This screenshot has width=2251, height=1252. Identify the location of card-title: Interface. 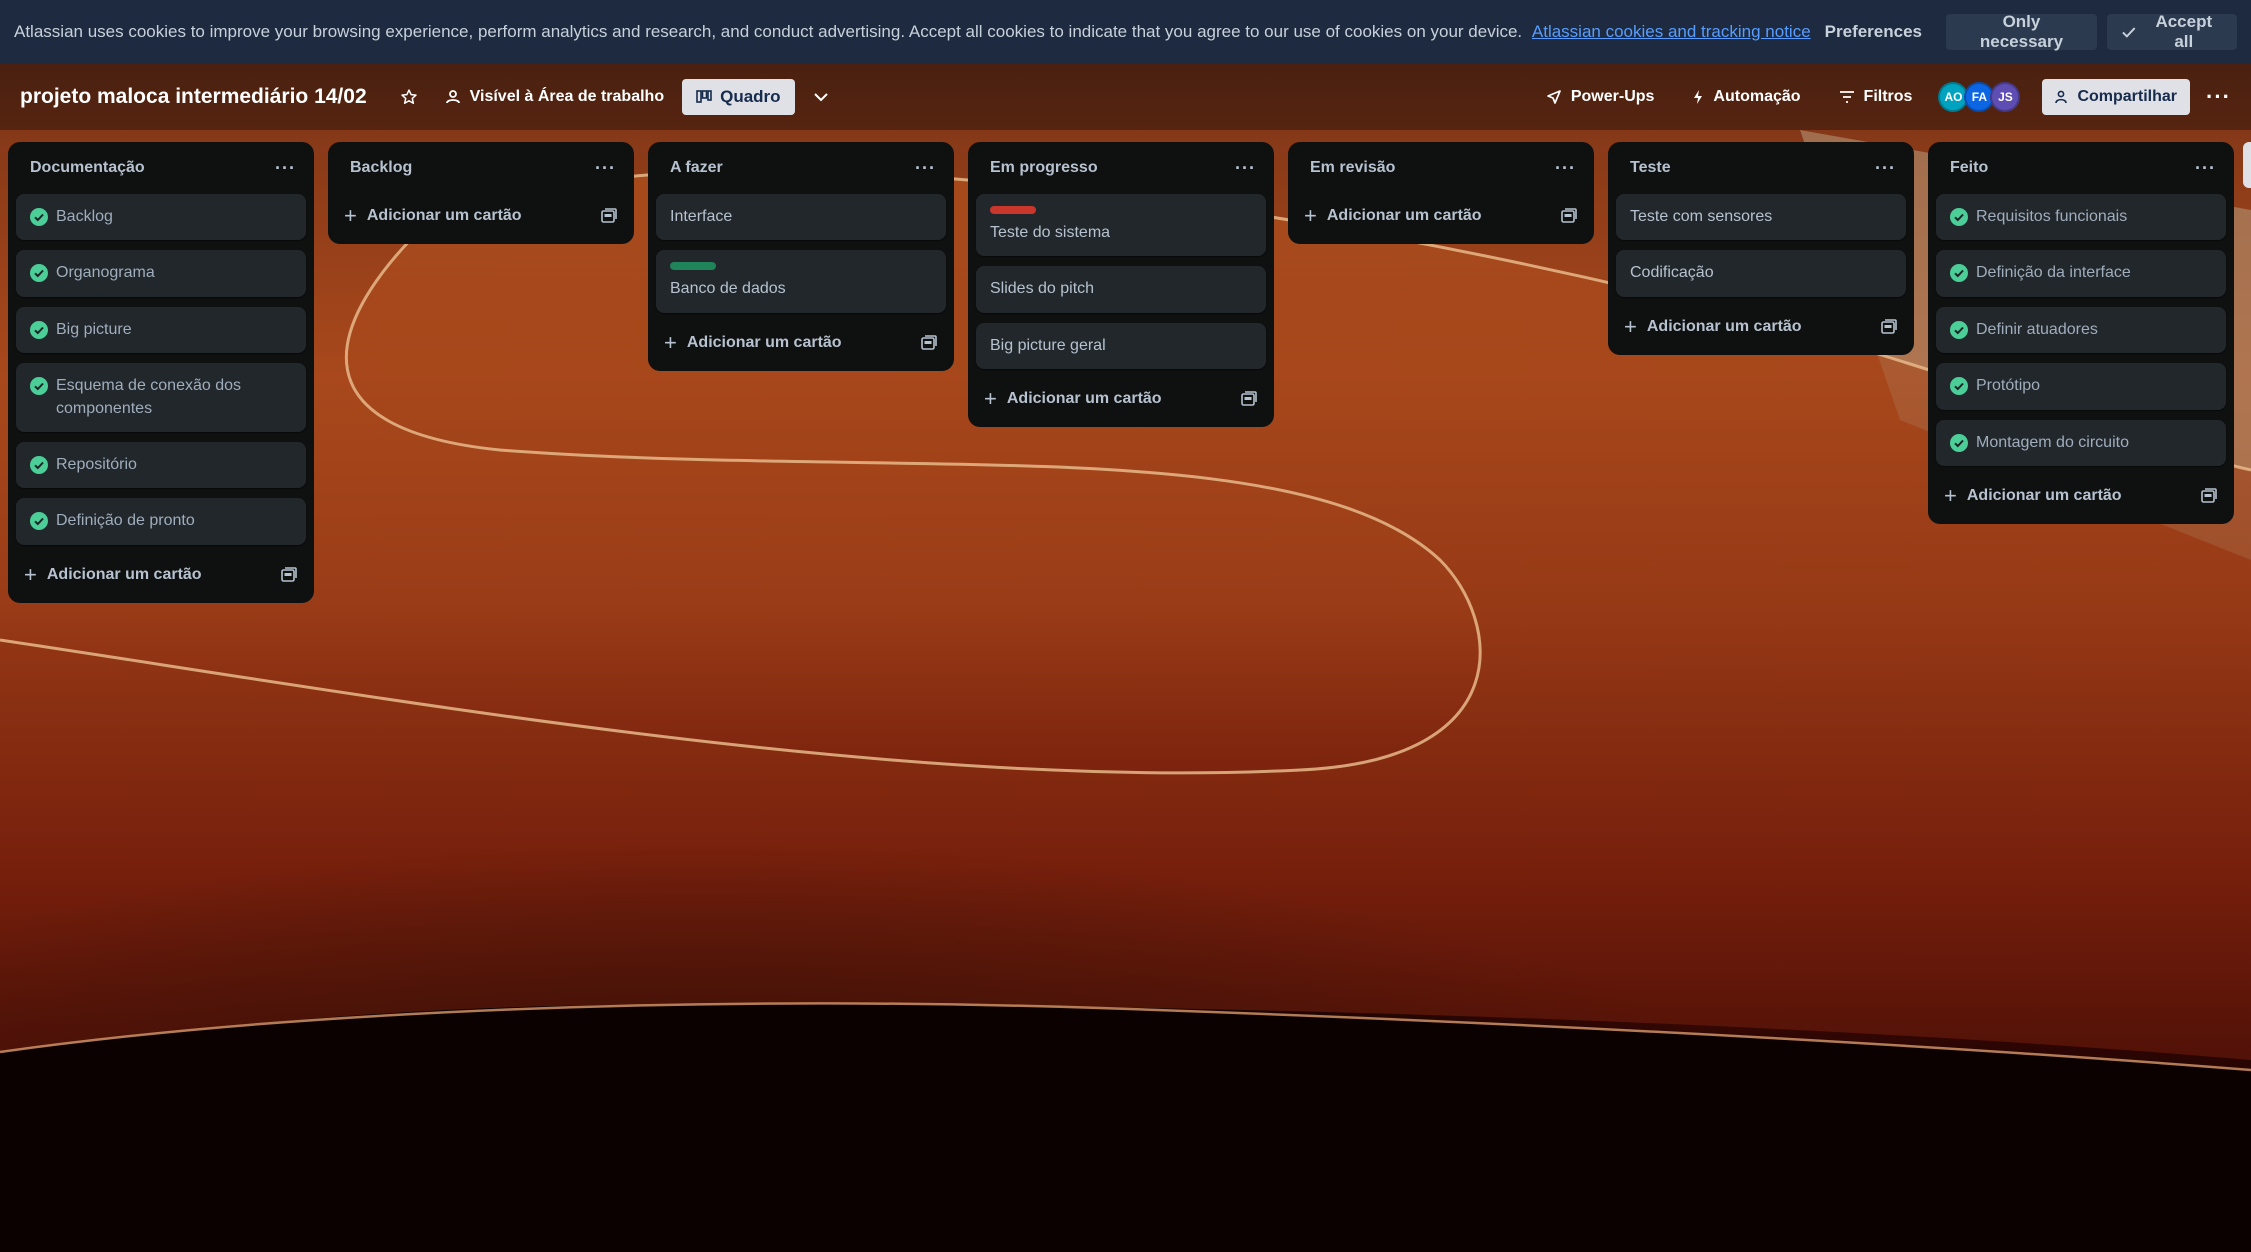
(701, 216).